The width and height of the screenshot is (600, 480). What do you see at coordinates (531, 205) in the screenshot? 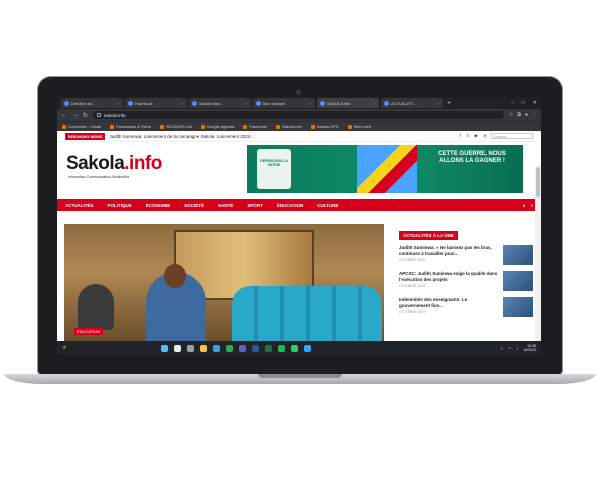
I see `hamburger-icon: ≡` at bounding box center [531, 205].